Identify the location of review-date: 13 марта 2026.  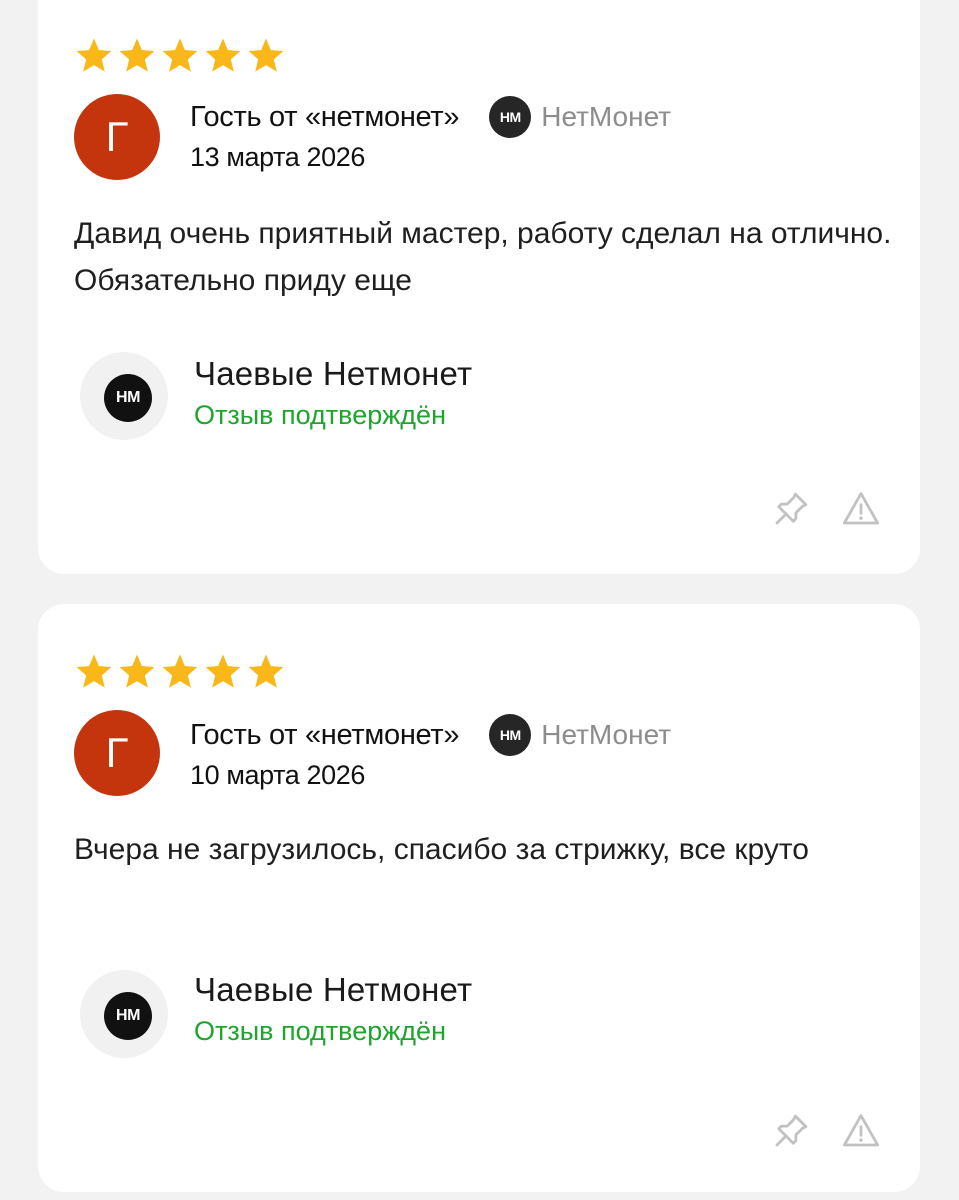
(277, 157).